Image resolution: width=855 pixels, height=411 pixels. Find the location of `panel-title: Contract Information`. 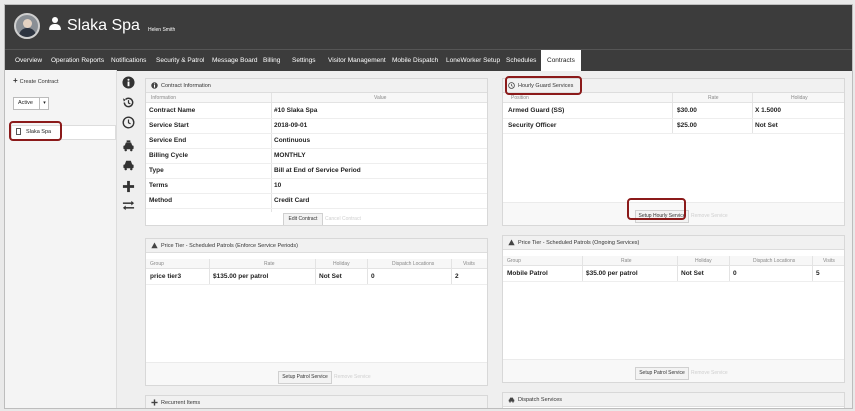

panel-title: Contract Information is located at coordinates (186, 86).